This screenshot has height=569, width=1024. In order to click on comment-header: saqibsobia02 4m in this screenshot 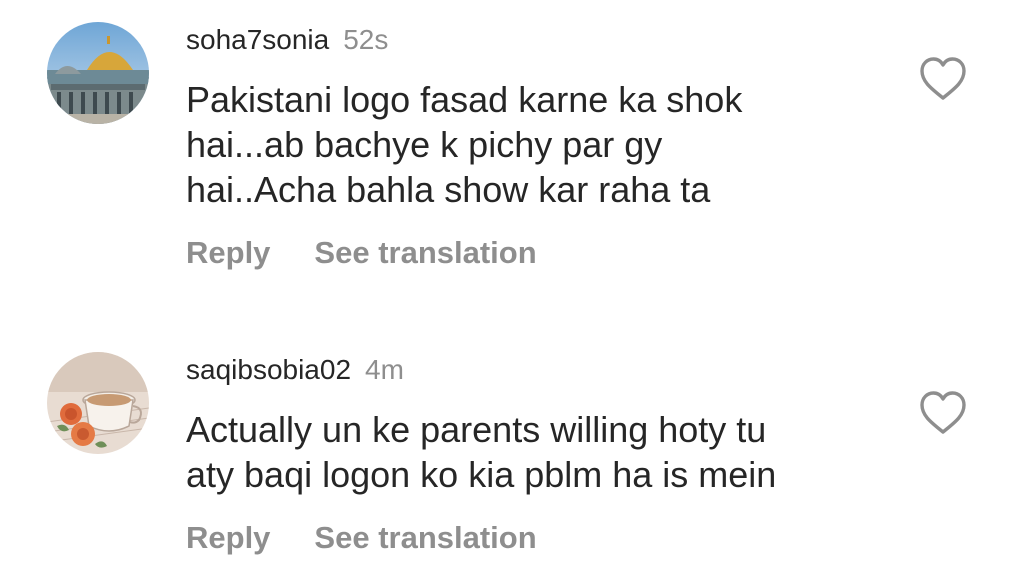, I will do `click(295, 370)`.